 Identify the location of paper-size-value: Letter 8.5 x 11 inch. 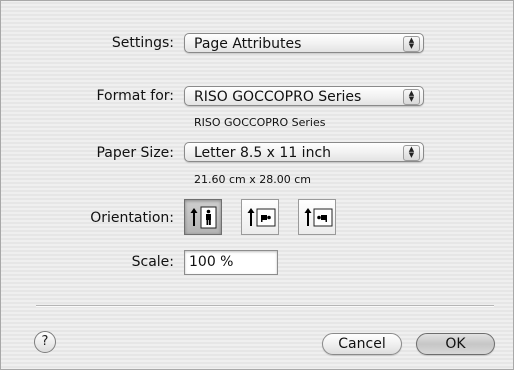
(263, 153).